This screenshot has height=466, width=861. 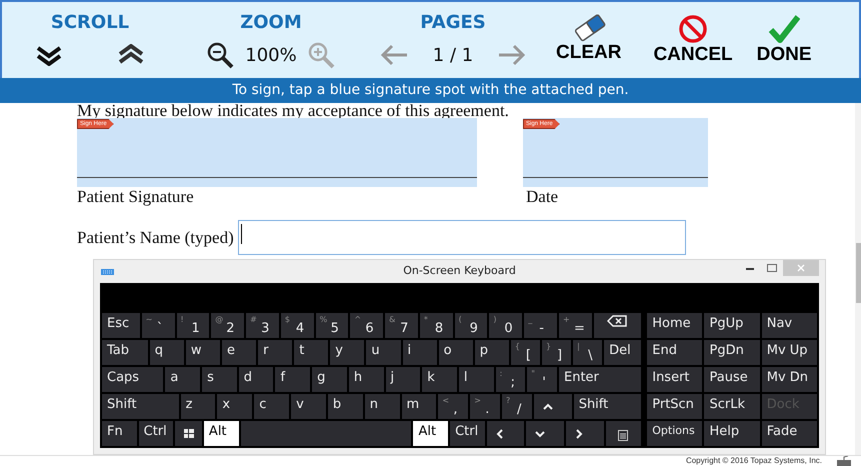 What do you see at coordinates (505, 325) in the screenshot?
I see `keyboard-key: ) 0` at bounding box center [505, 325].